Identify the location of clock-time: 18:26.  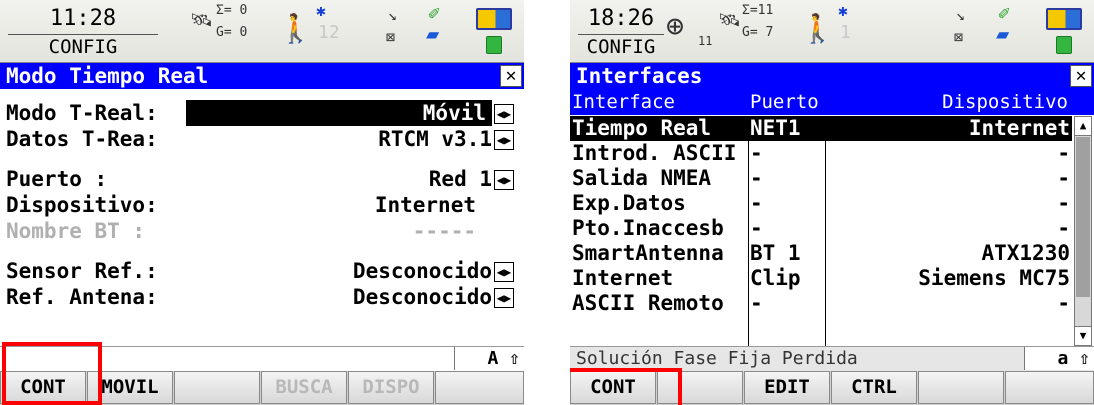
(621, 18).